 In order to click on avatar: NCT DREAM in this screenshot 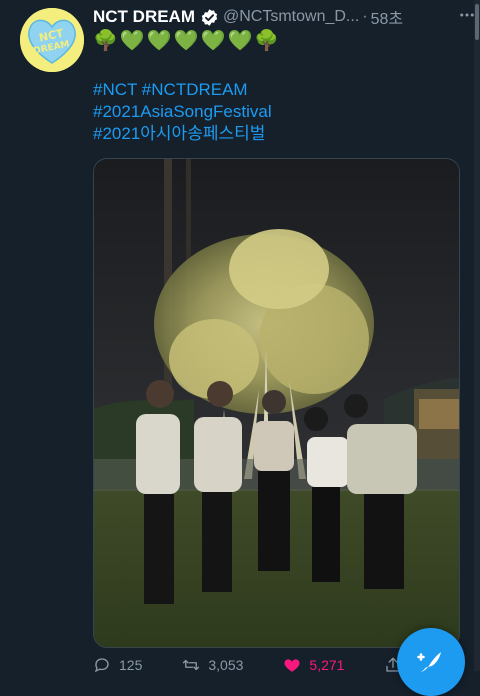, I will do `click(52, 40)`.